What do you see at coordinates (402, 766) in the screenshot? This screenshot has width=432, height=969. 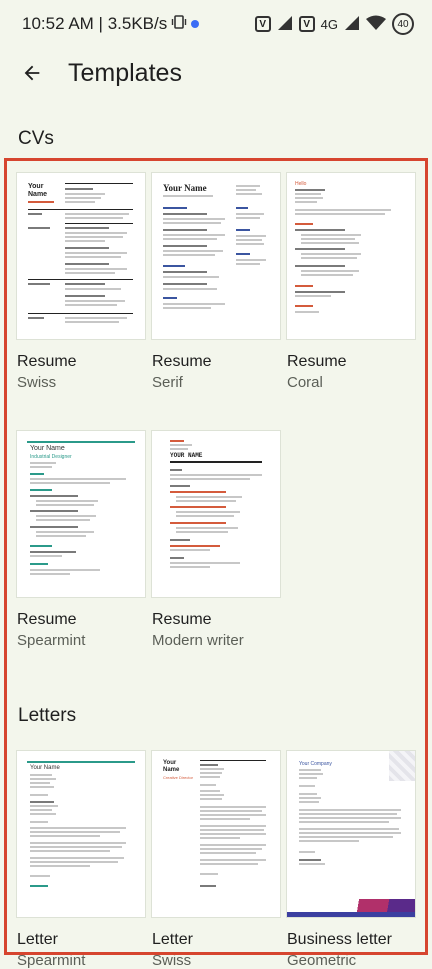 I see `geometric-pattern` at bounding box center [402, 766].